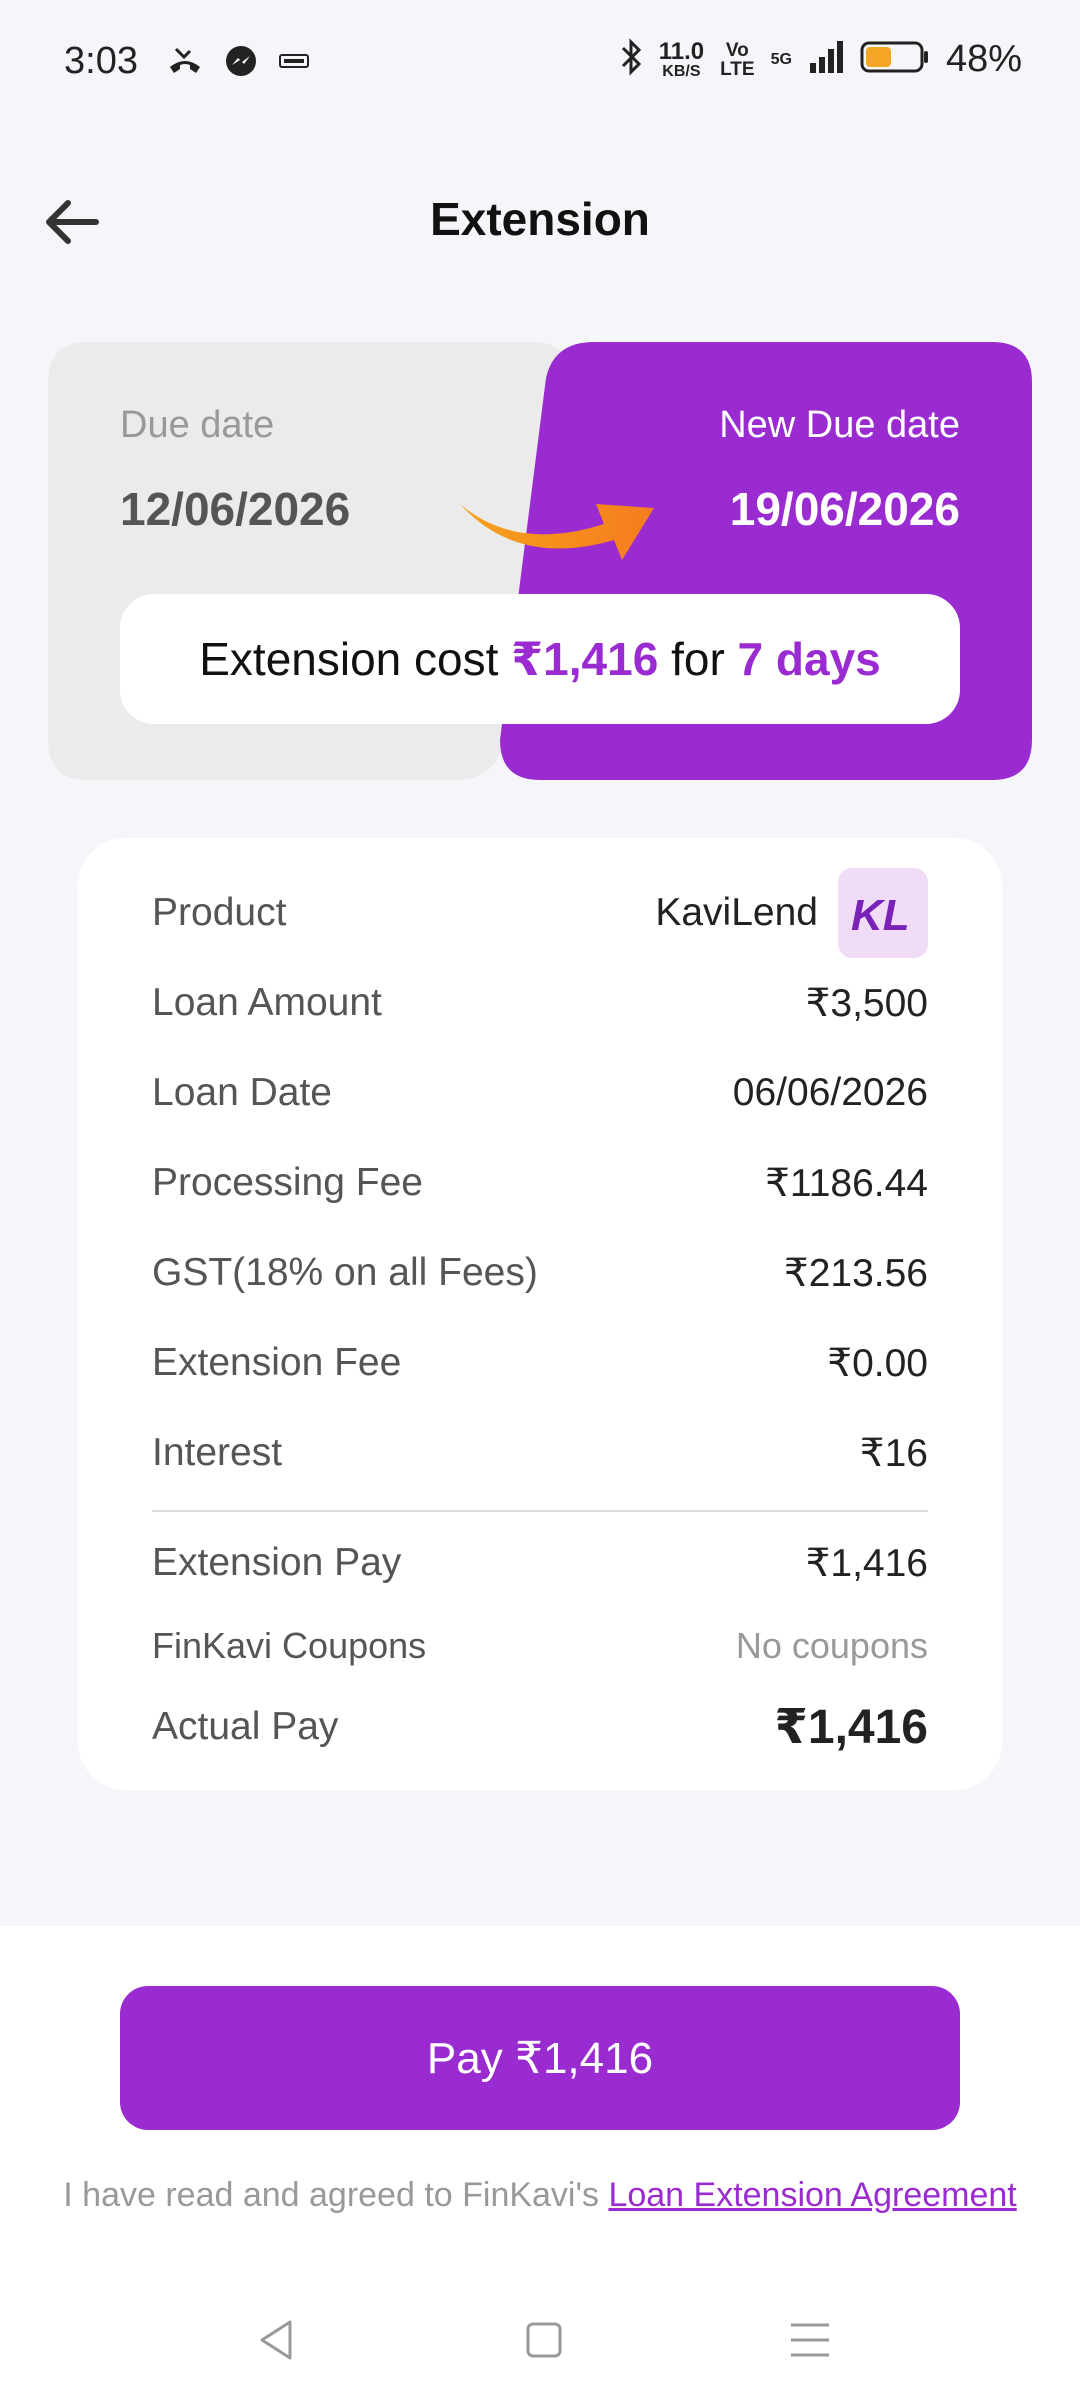  Describe the element at coordinates (880, 914) in the screenshot. I see `svg-text: KL` at that location.